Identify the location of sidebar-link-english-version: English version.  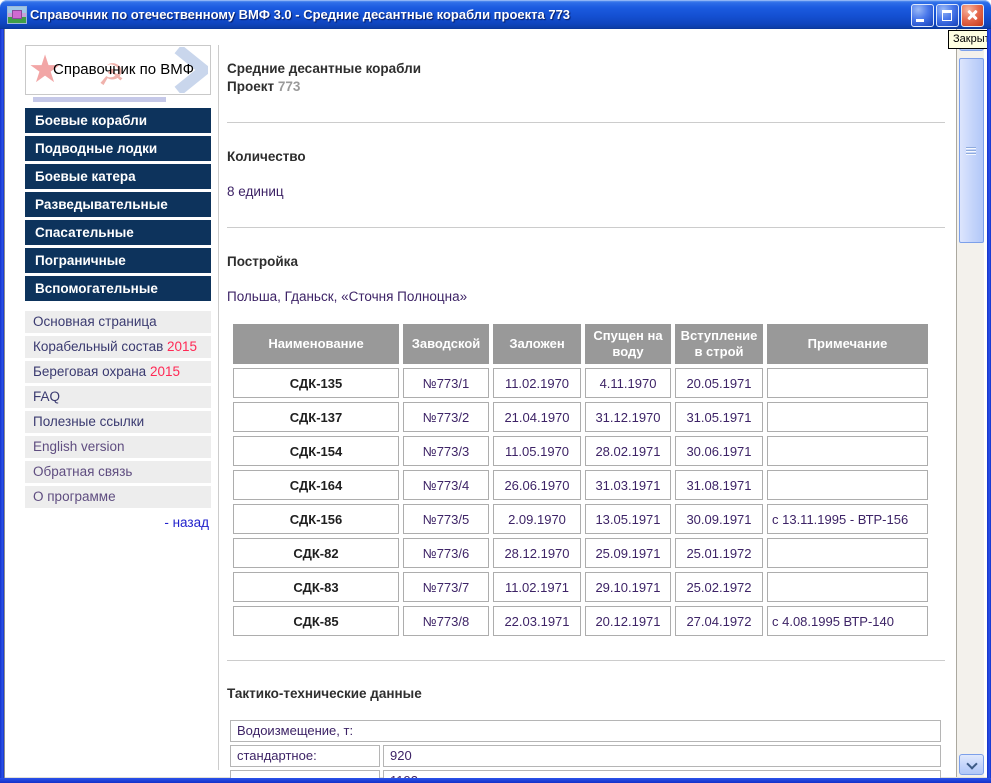
(118, 447).